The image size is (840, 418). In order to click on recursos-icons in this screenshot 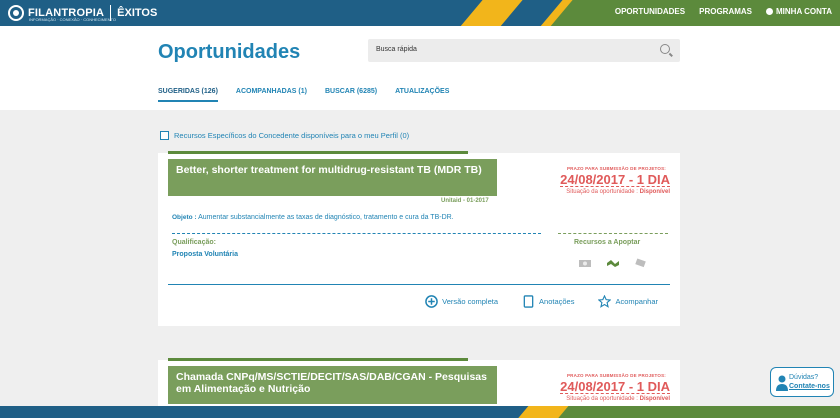, I will do `click(613, 263)`.